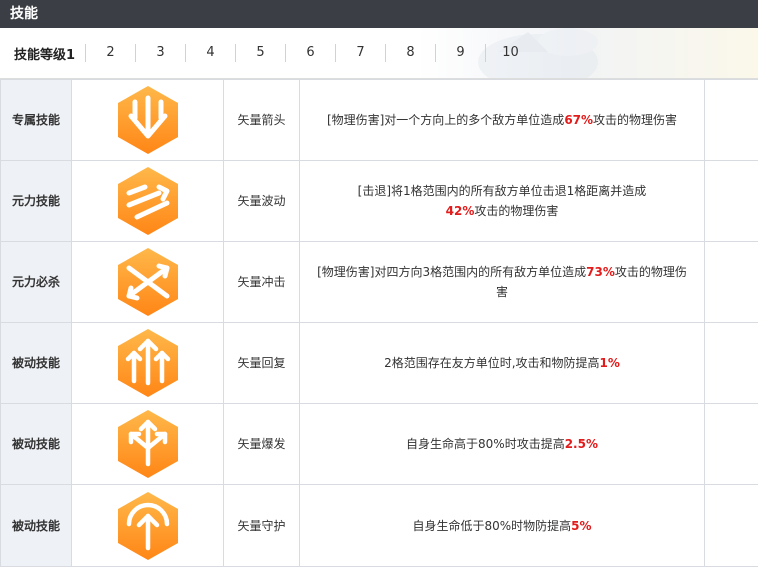 The height and width of the screenshot is (567, 758). I want to click on skill-value: 5%, so click(581, 526).